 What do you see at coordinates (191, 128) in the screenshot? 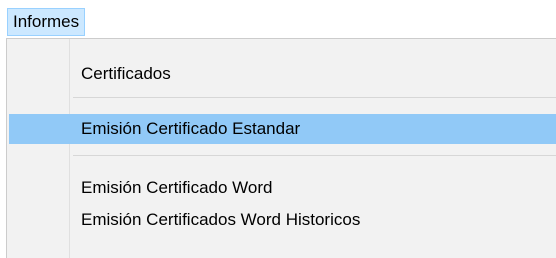
I see `menu-item-label: Emisión Certificado Estandar` at bounding box center [191, 128].